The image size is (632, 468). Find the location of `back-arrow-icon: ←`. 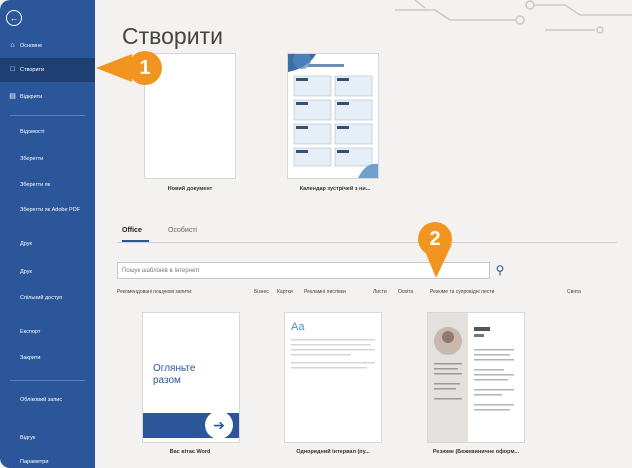

back-arrow-icon: ← is located at coordinates (14, 18).